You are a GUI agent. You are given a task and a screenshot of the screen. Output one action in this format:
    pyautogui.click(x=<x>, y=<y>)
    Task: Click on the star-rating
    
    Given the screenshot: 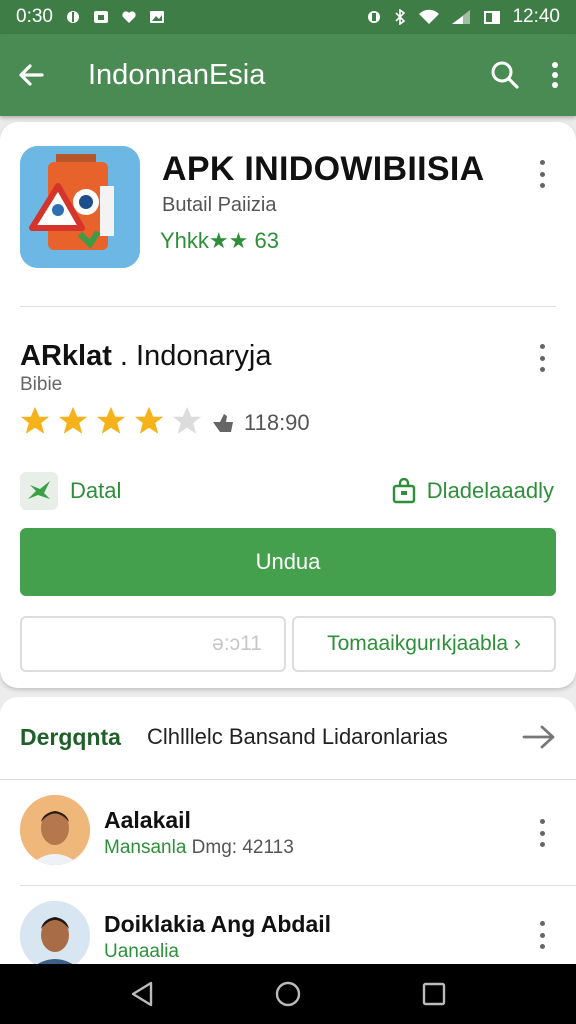 What is the action you would take?
    pyautogui.click(x=111, y=421)
    